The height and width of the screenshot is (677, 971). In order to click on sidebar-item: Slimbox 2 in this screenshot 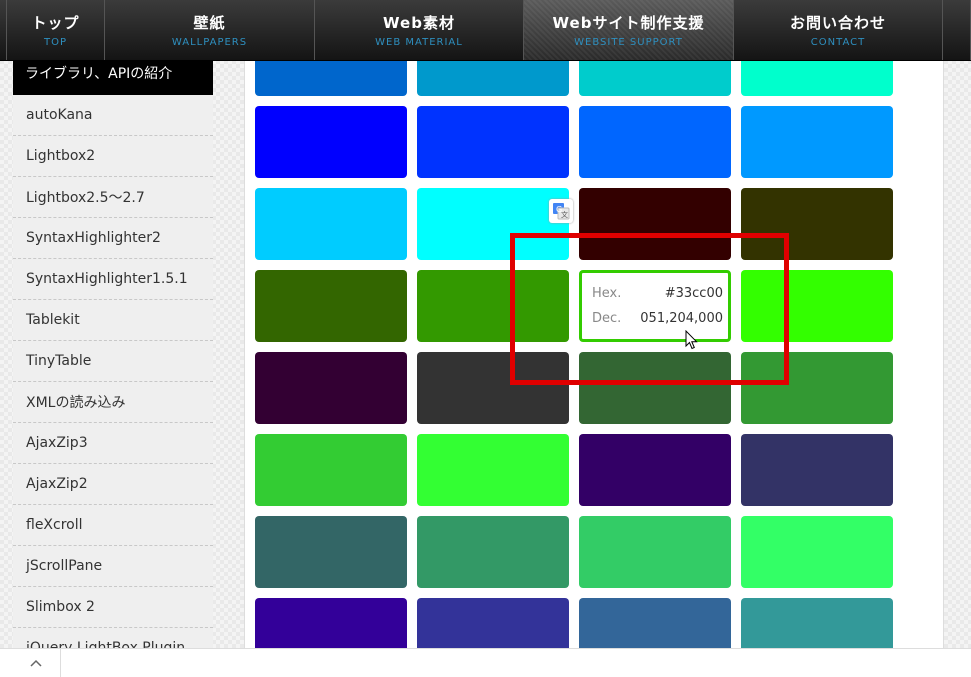, I will do `click(113, 607)`.